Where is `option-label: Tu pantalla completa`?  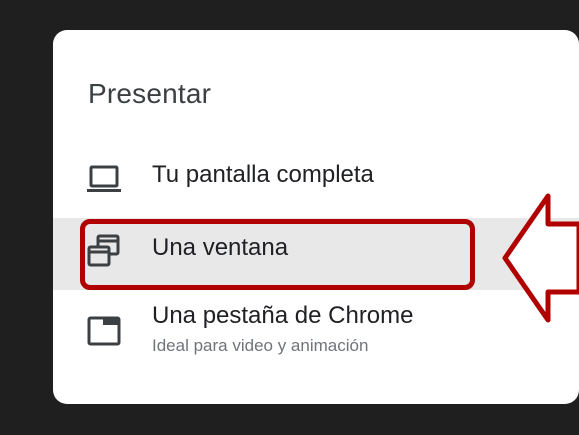
option-label: Tu pantalla completa is located at coordinates (263, 174).